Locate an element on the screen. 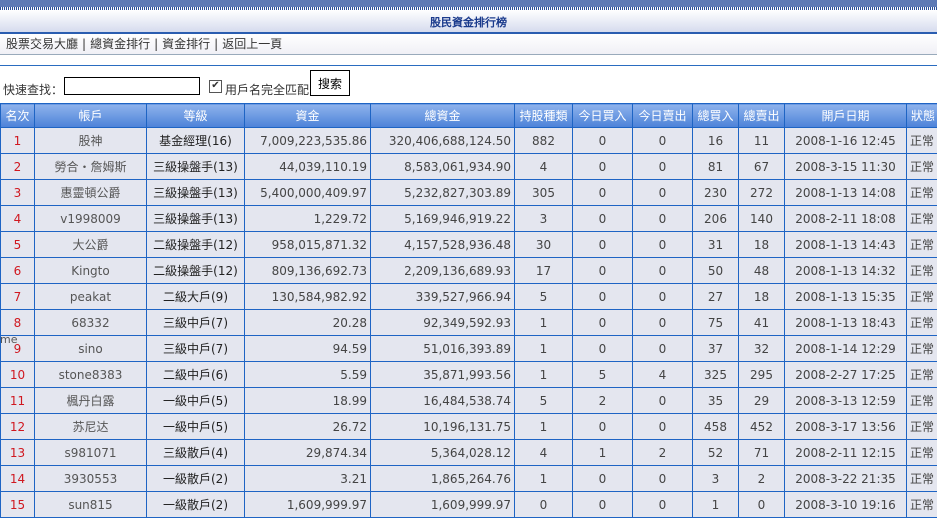 Image resolution: width=937 pixels, height=518 pixels. total-buy-cell: 230 is located at coordinates (715, 192).